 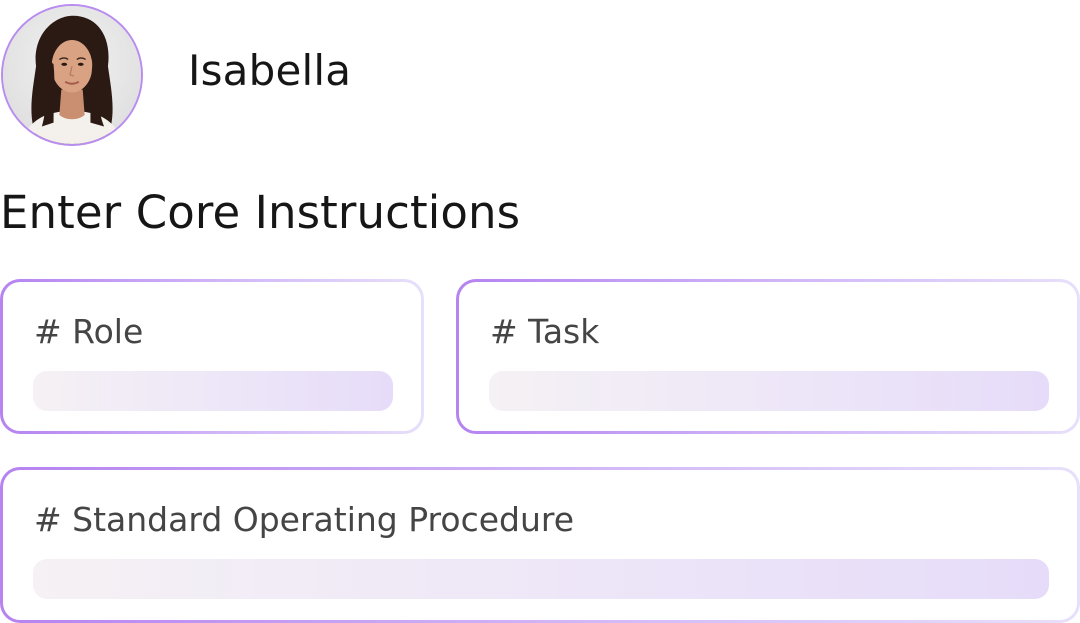 What do you see at coordinates (768, 356) in the screenshot?
I see `task-card: # Task` at bounding box center [768, 356].